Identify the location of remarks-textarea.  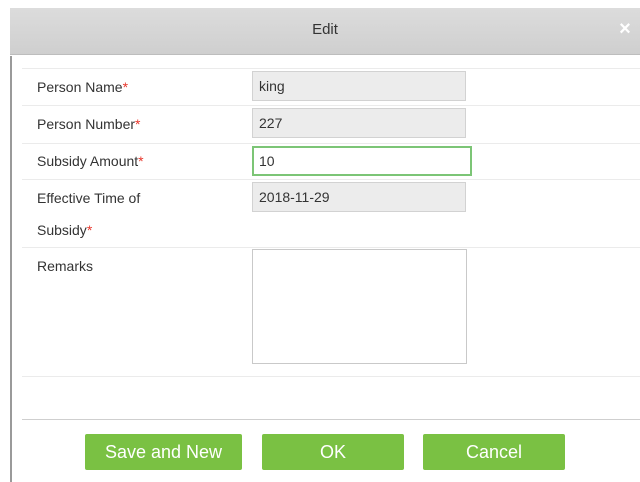
(359, 306).